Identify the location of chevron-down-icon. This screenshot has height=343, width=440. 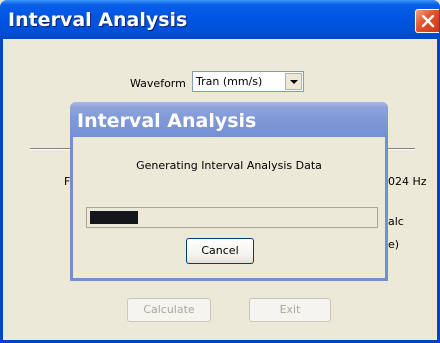
(294, 82).